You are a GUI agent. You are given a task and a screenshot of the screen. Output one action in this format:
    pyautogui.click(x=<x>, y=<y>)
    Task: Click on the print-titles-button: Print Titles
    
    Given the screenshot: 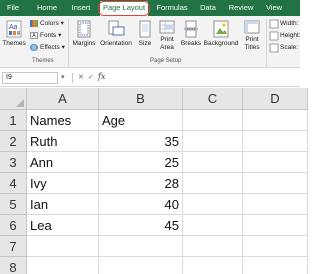 What is the action you would take?
    pyautogui.click(x=252, y=36)
    